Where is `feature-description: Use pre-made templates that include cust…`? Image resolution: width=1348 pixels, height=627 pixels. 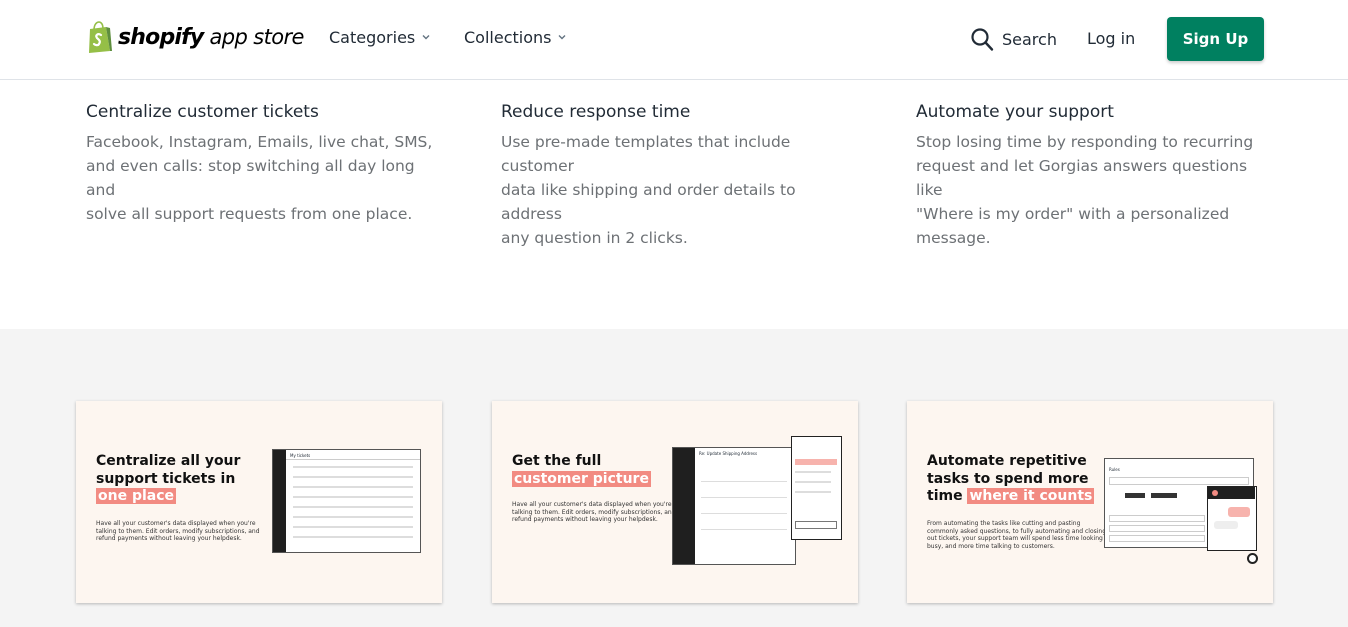
feature-description: Use pre-made templates that include cust… is located at coordinates (648, 190).